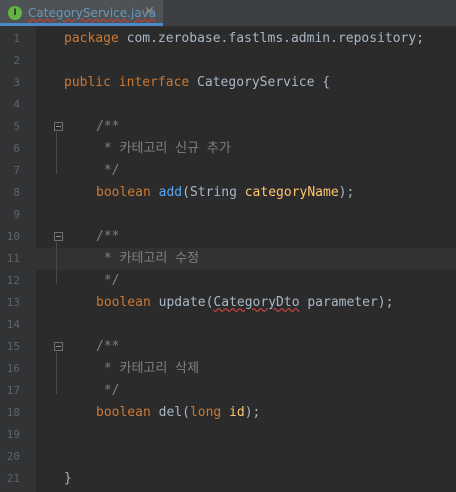 This screenshot has width=456, height=492. Describe the element at coordinates (13, 346) in the screenshot. I see `line-number: 15` at that location.